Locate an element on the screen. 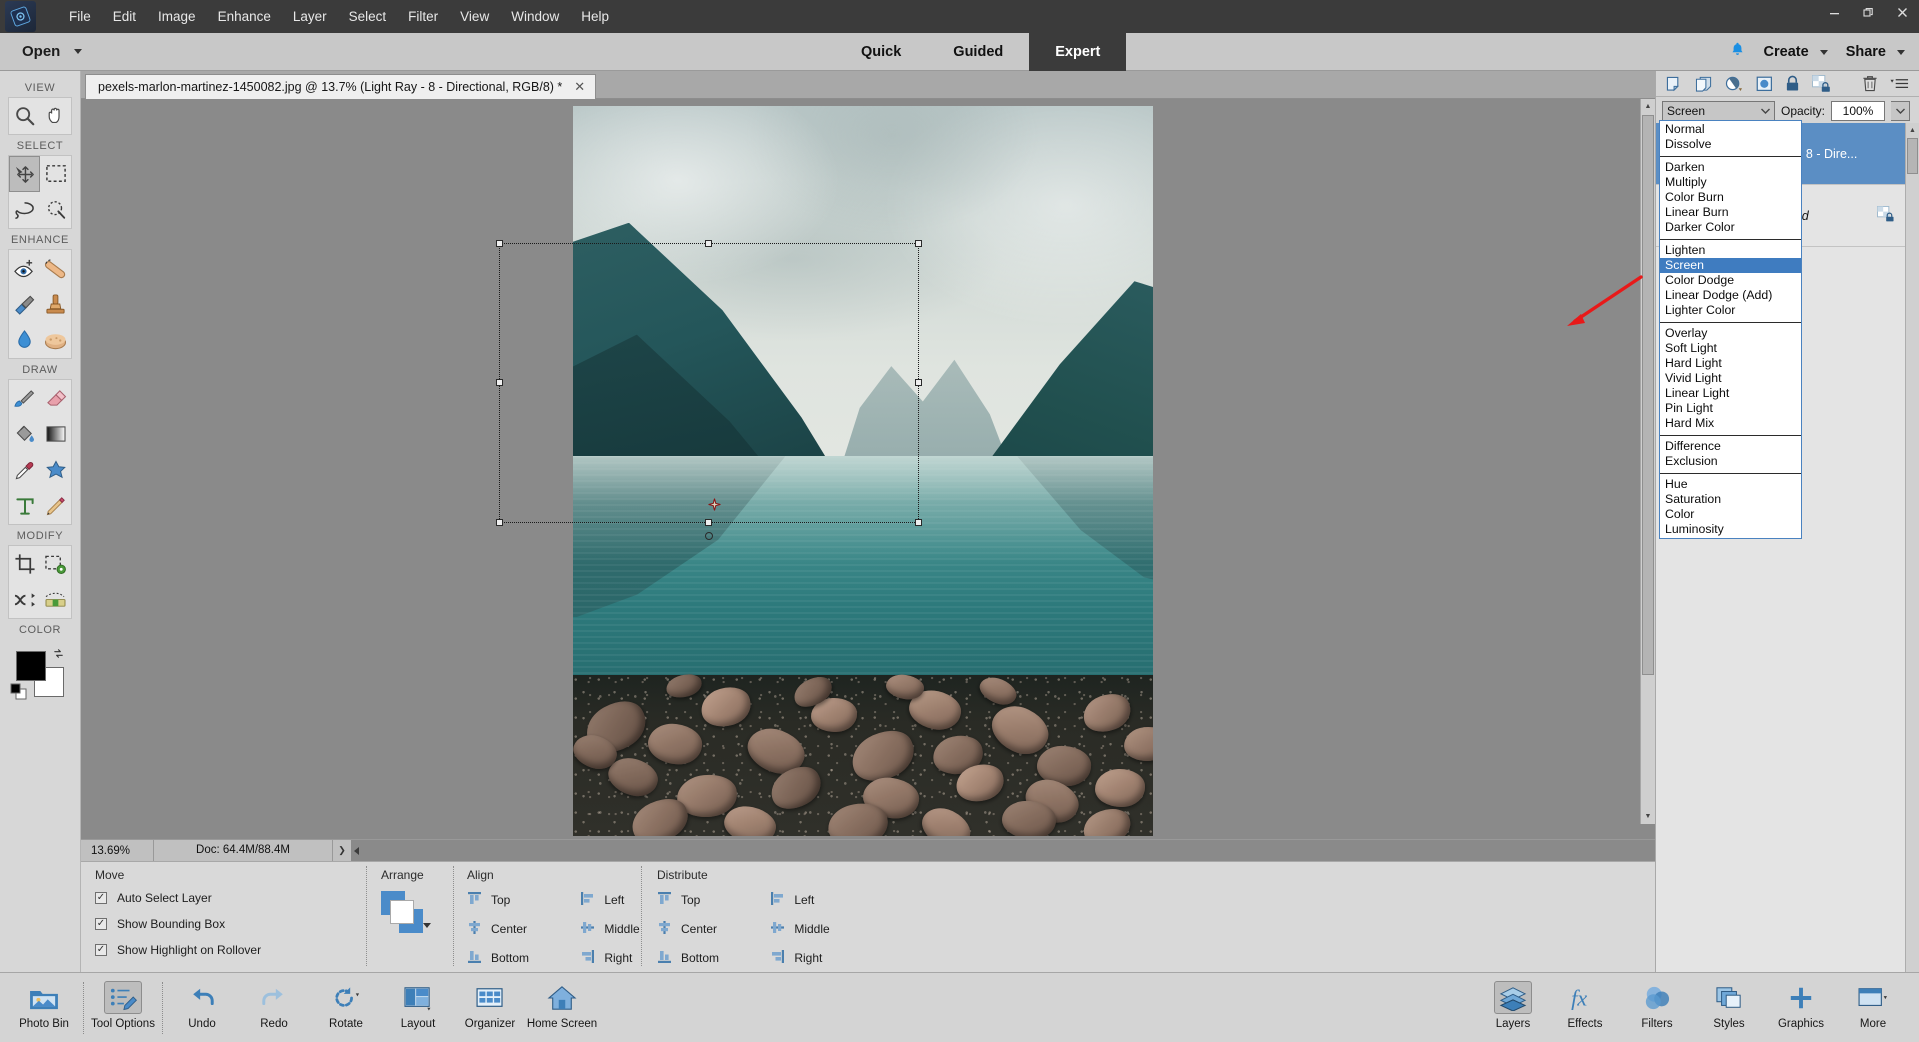  menu-view: View is located at coordinates (474, 16).